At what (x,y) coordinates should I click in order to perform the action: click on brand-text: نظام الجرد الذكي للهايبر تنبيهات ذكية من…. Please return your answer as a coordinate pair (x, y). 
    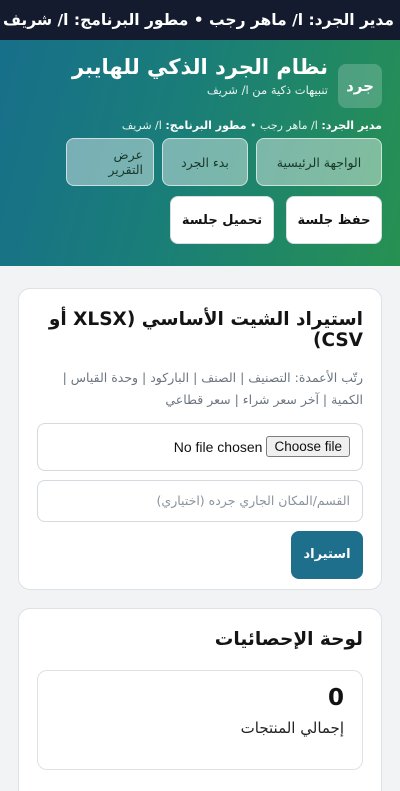
    Looking at the image, I should click on (200, 75).